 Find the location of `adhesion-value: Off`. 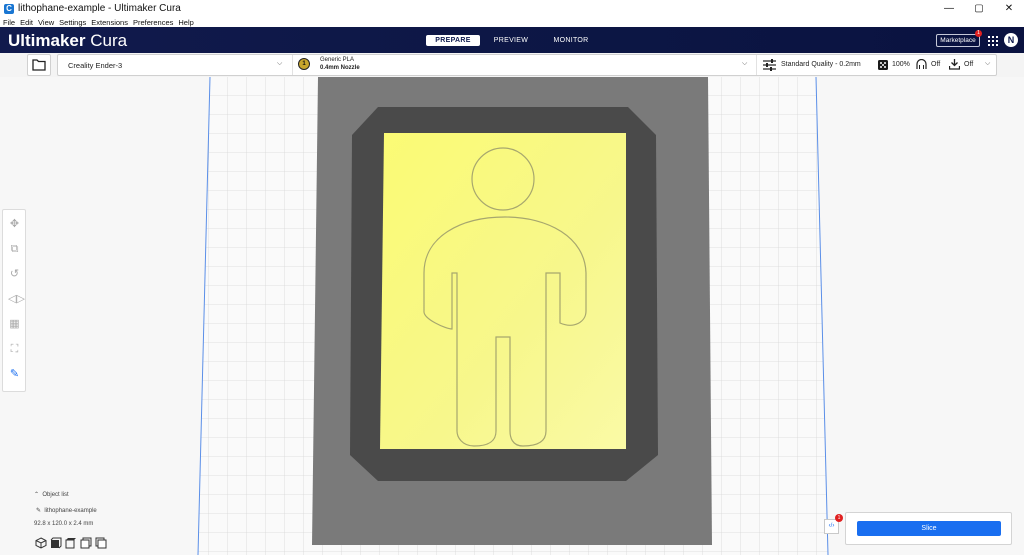

adhesion-value: Off is located at coordinates (969, 64).